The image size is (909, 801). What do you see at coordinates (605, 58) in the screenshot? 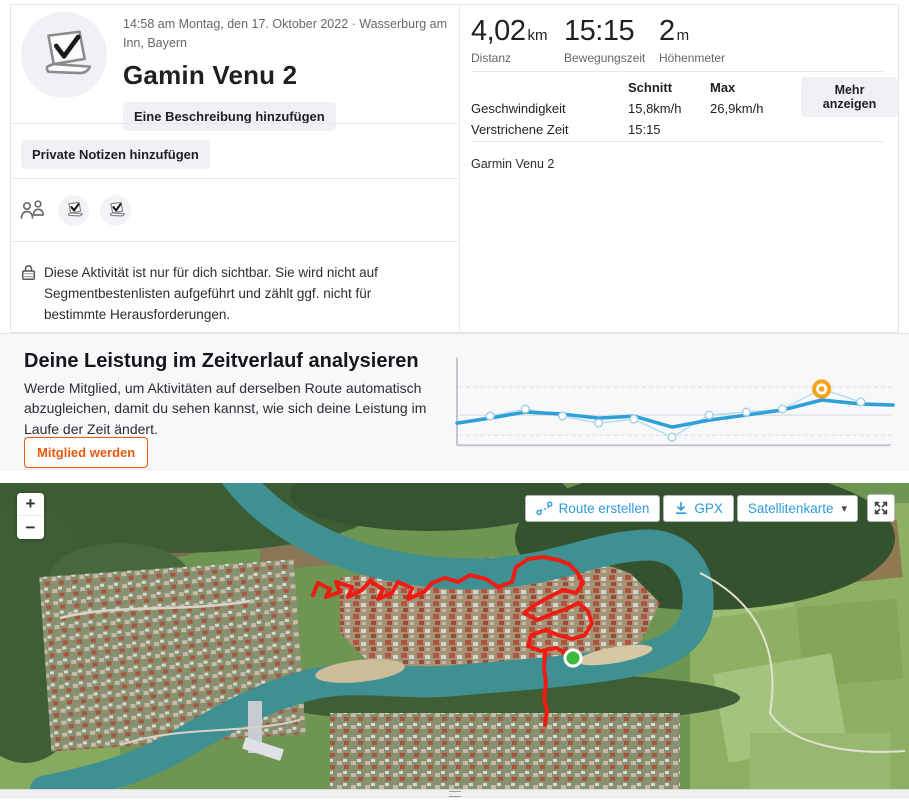
I see `stat-moving-time-label: Bewegungszeit` at bounding box center [605, 58].